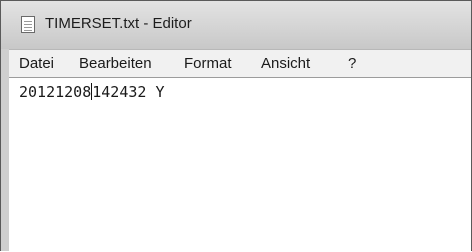 This screenshot has height=252, width=472. Describe the element at coordinates (36, 63) in the screenshot. I see `menu-datei: Datei` at that location.